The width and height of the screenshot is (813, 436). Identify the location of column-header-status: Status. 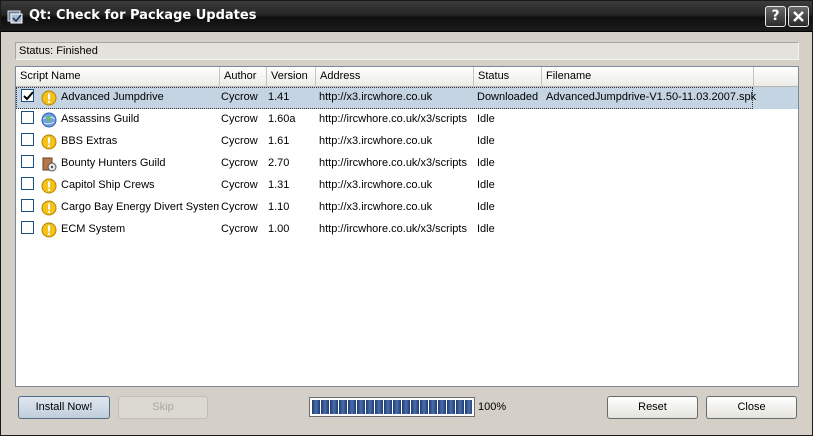
(508, 77).